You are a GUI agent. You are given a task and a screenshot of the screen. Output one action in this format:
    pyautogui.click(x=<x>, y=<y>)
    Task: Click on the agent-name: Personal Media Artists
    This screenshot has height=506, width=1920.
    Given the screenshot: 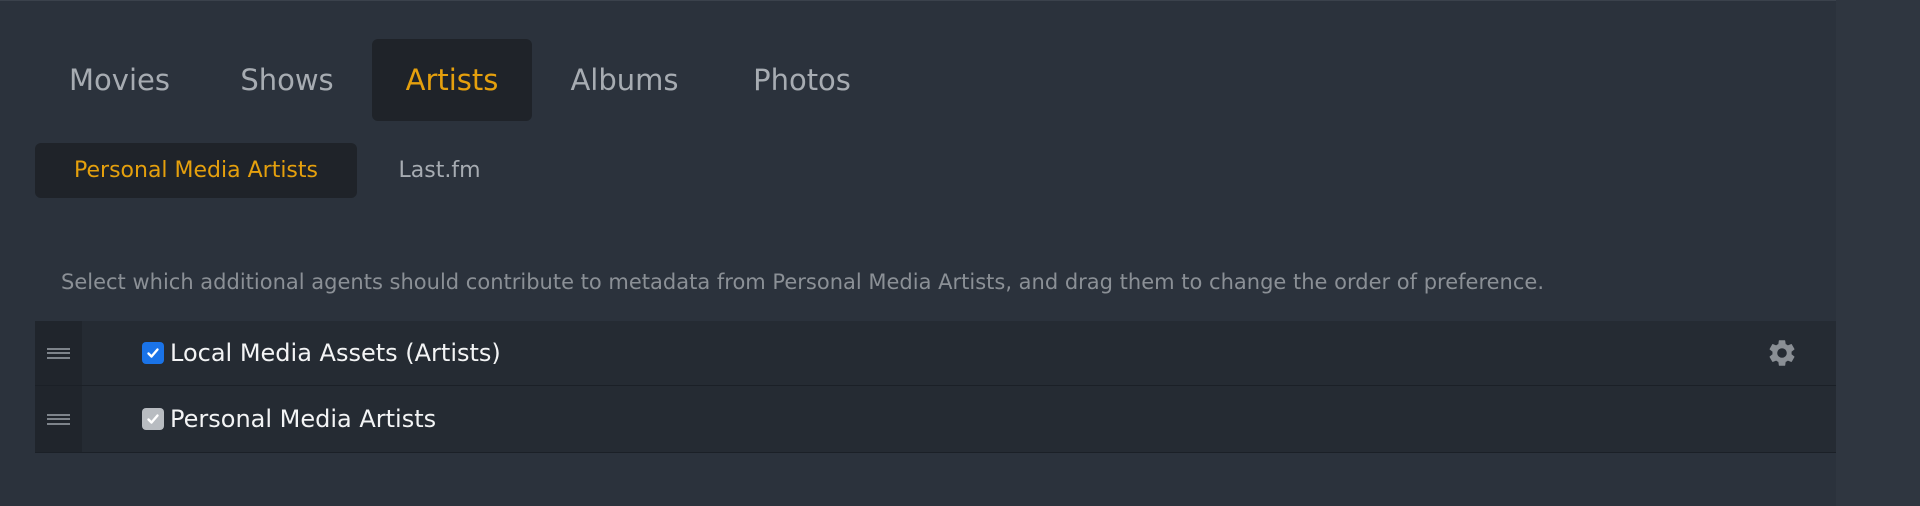 What is the action you would take?
    pyautogui.click(x=303, y=419)
    